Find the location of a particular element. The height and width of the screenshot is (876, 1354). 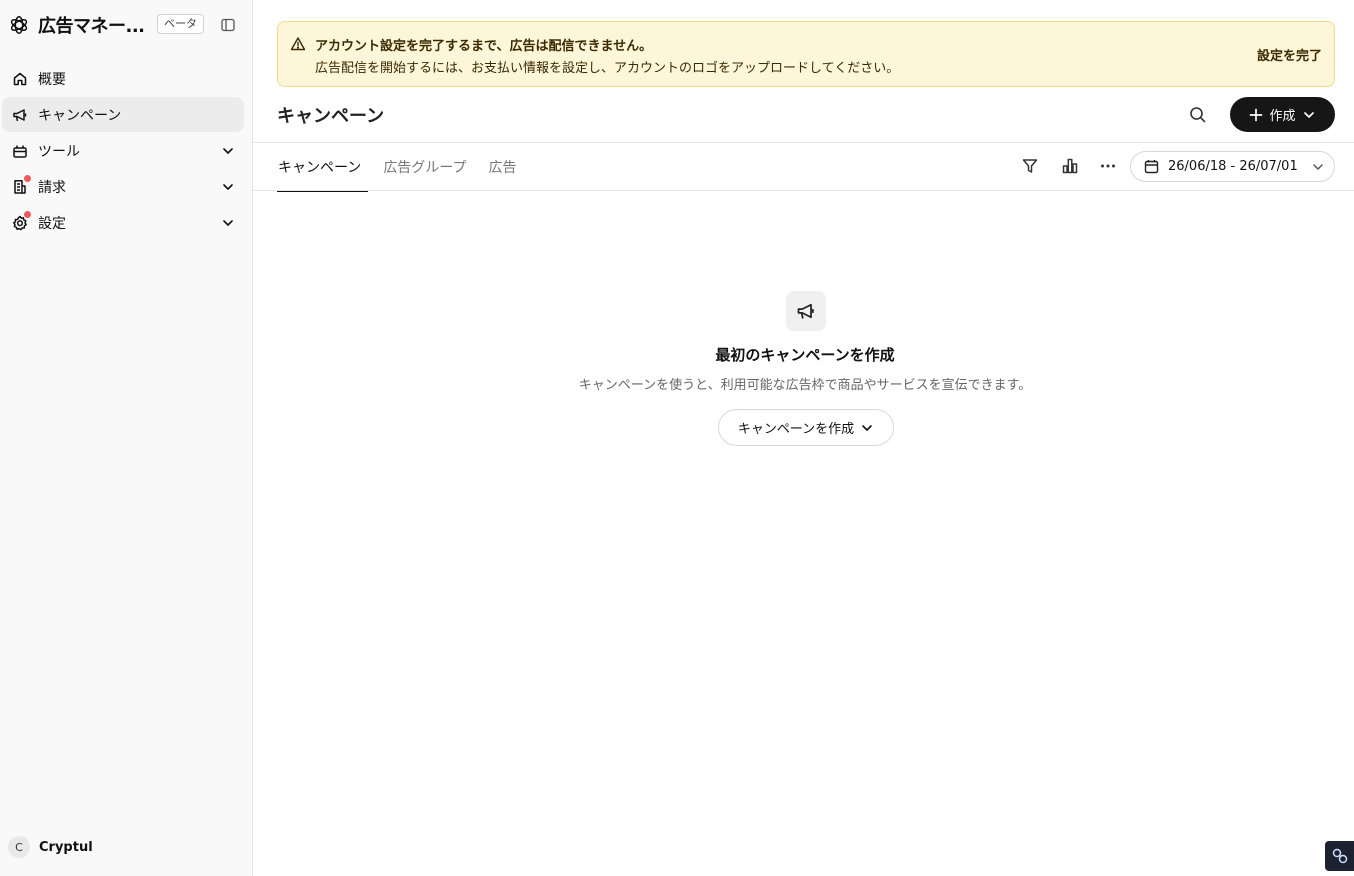

tab-ad-groups: 広告グループ is located at coordinates (424, 167).